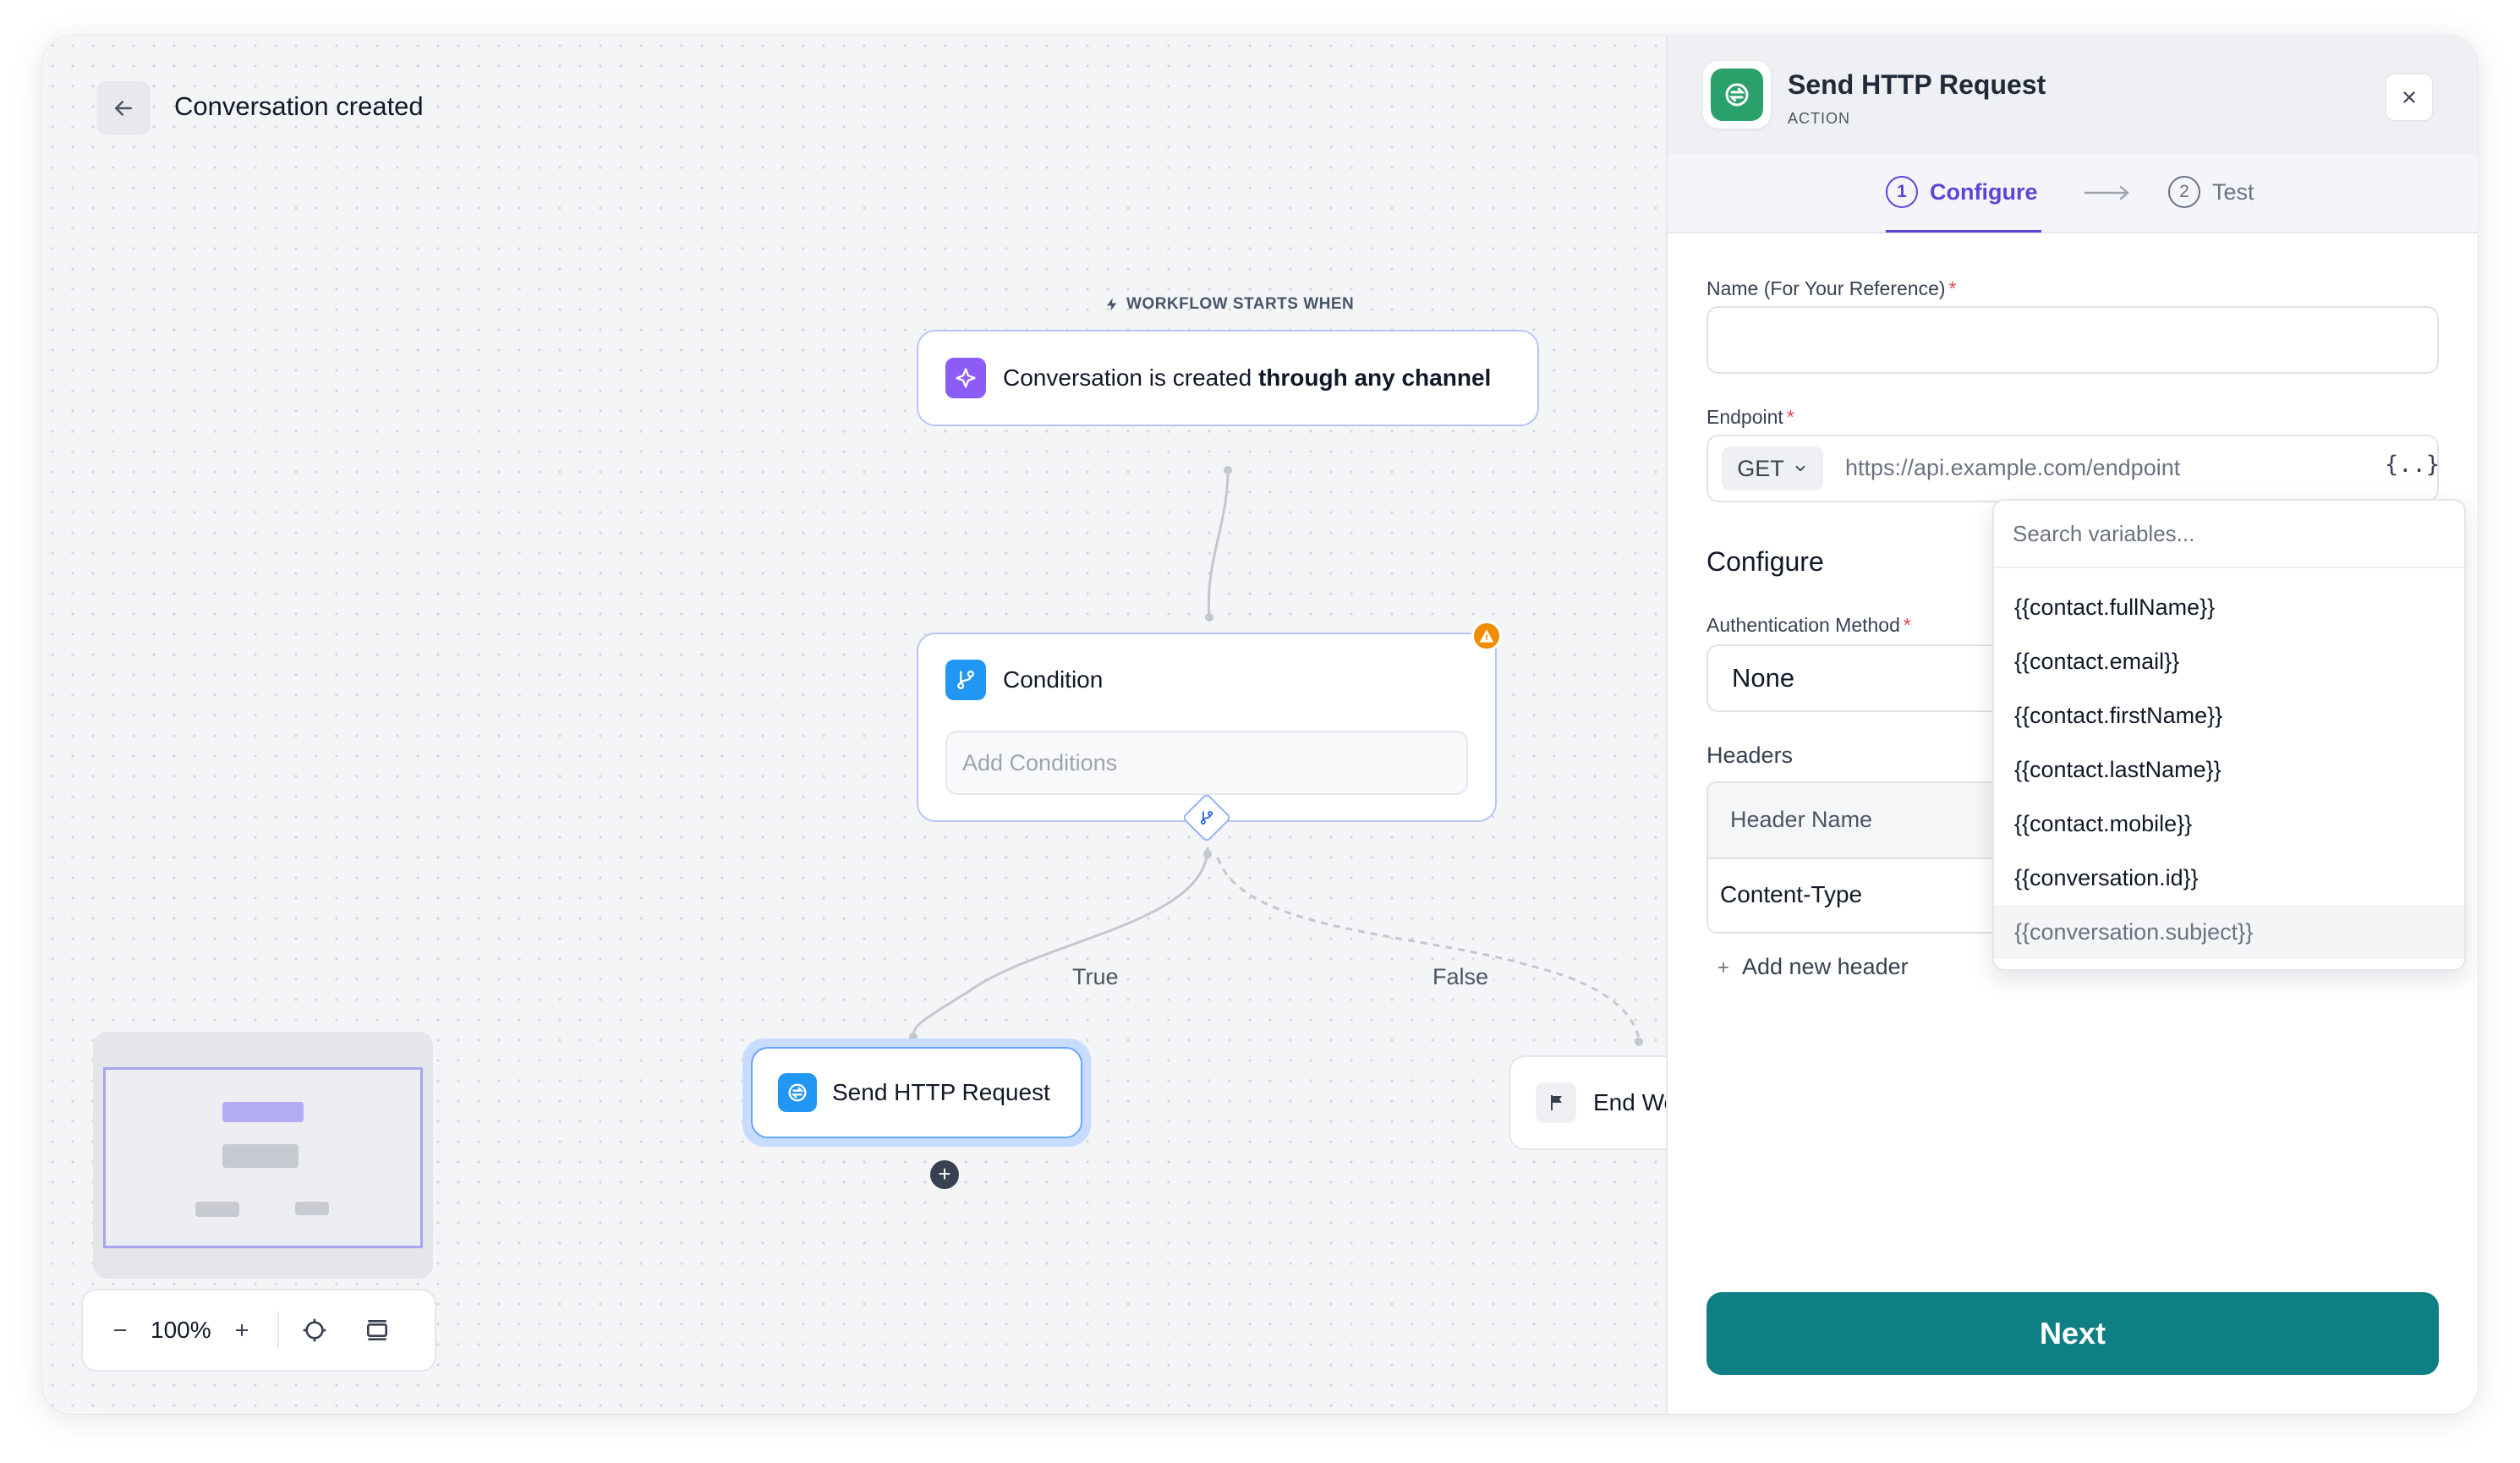 The width and height of the screenshot is (2520, 1463). I want to click on list-item: {{contact.mobile}}, so click(2229, 824).